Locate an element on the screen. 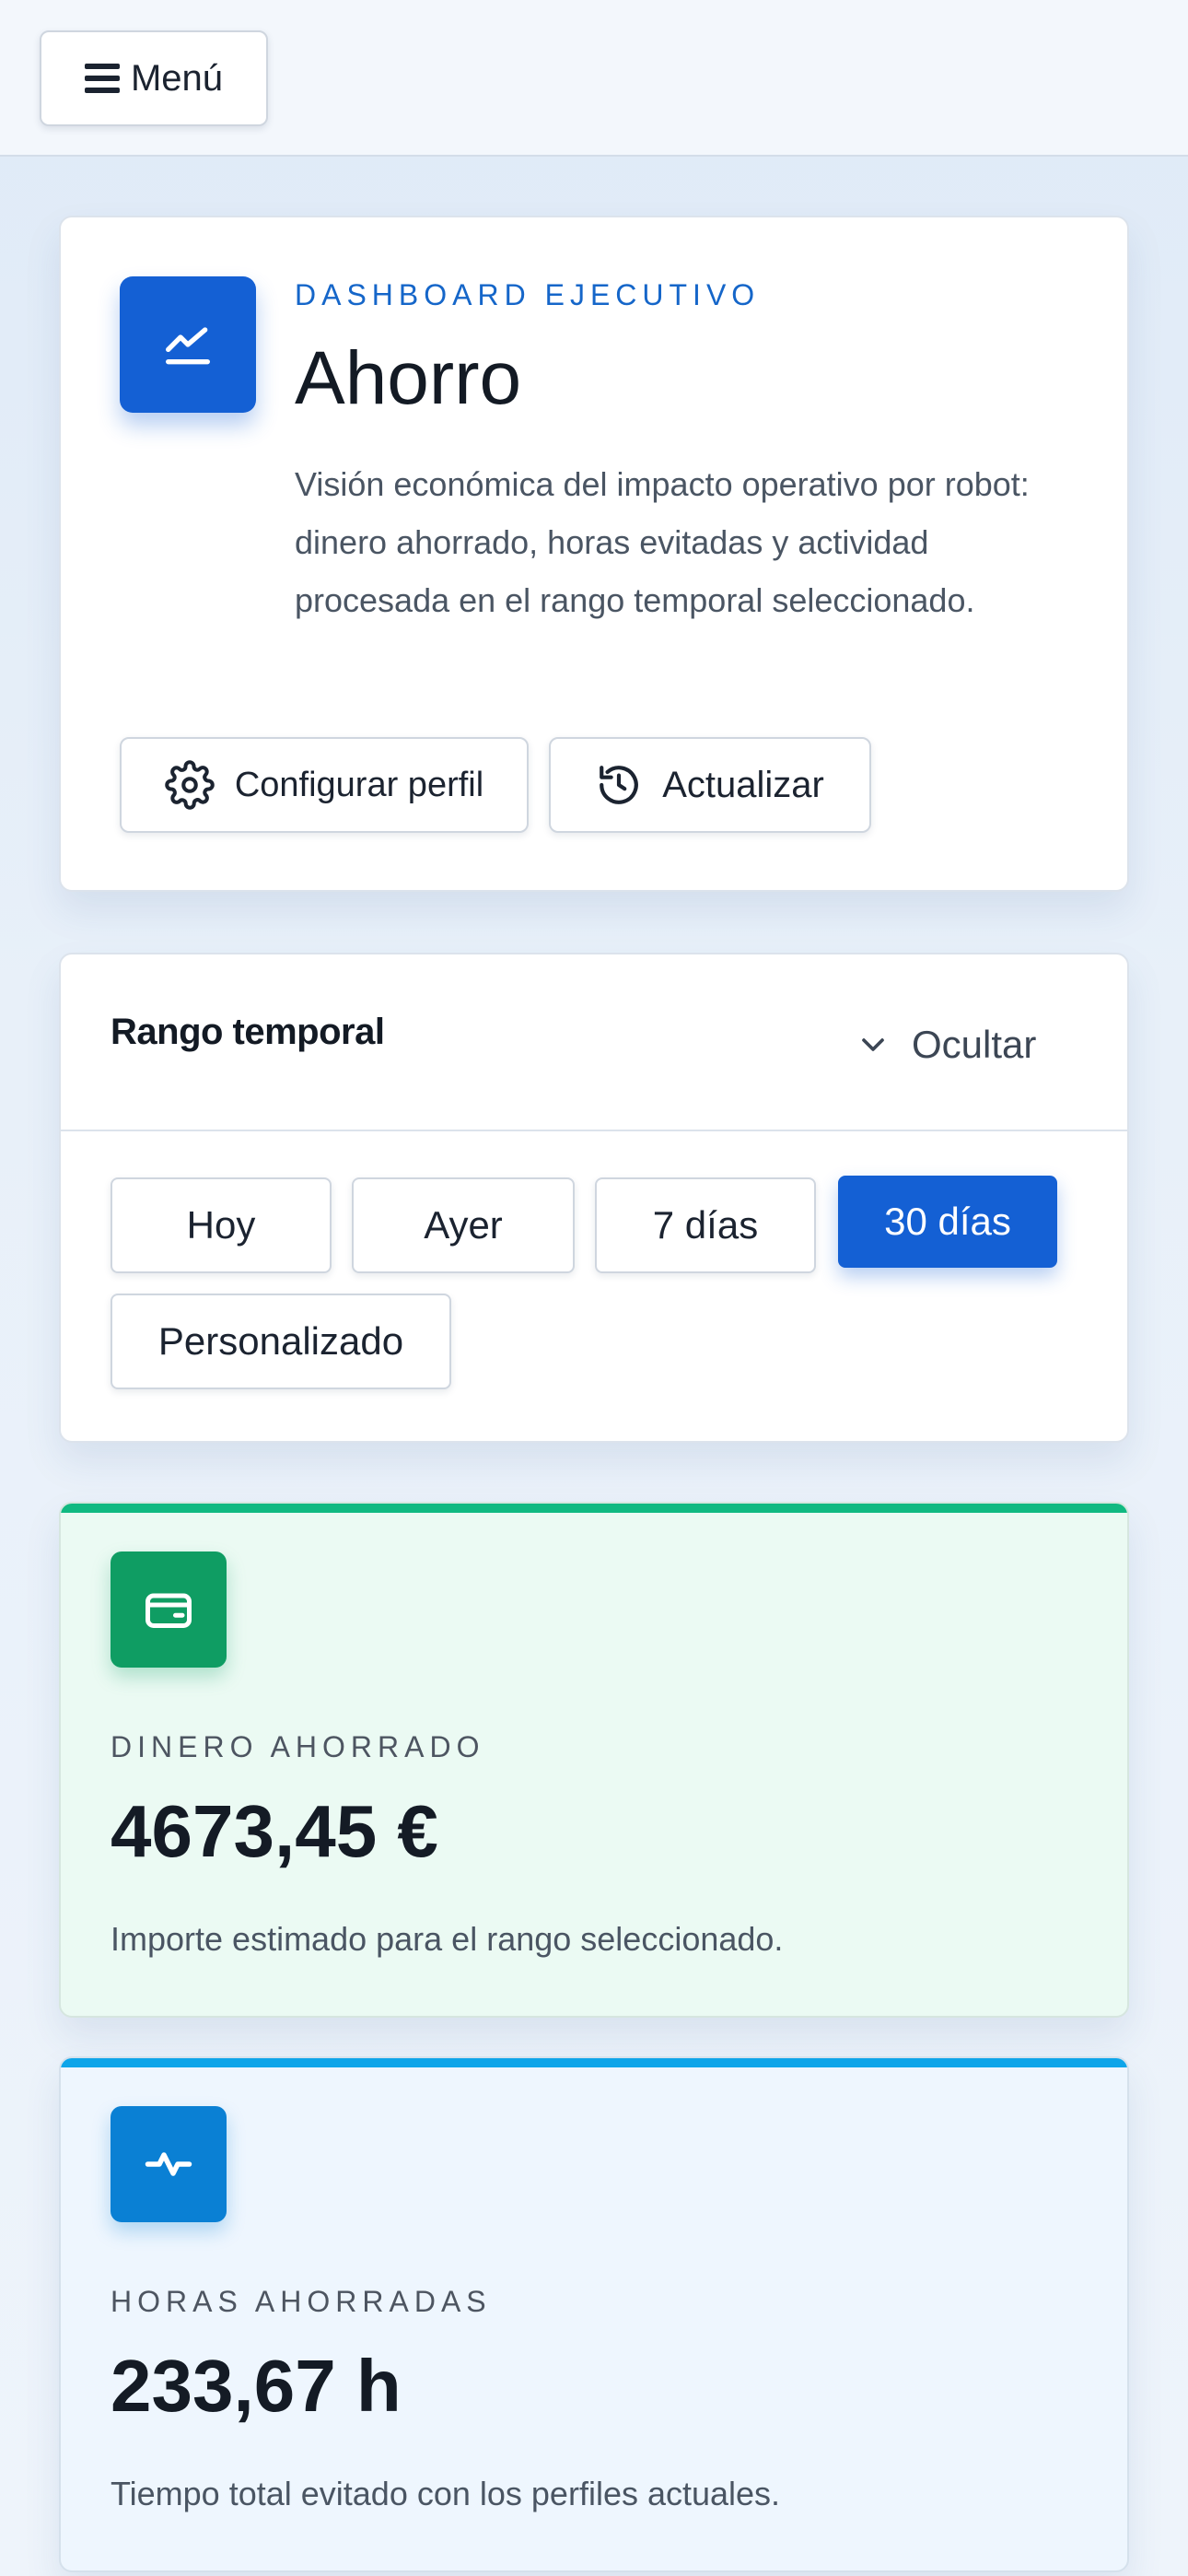 This screenshot has width=1188, height=2576. money-accent-bar is located at coordinates (594, 1509).